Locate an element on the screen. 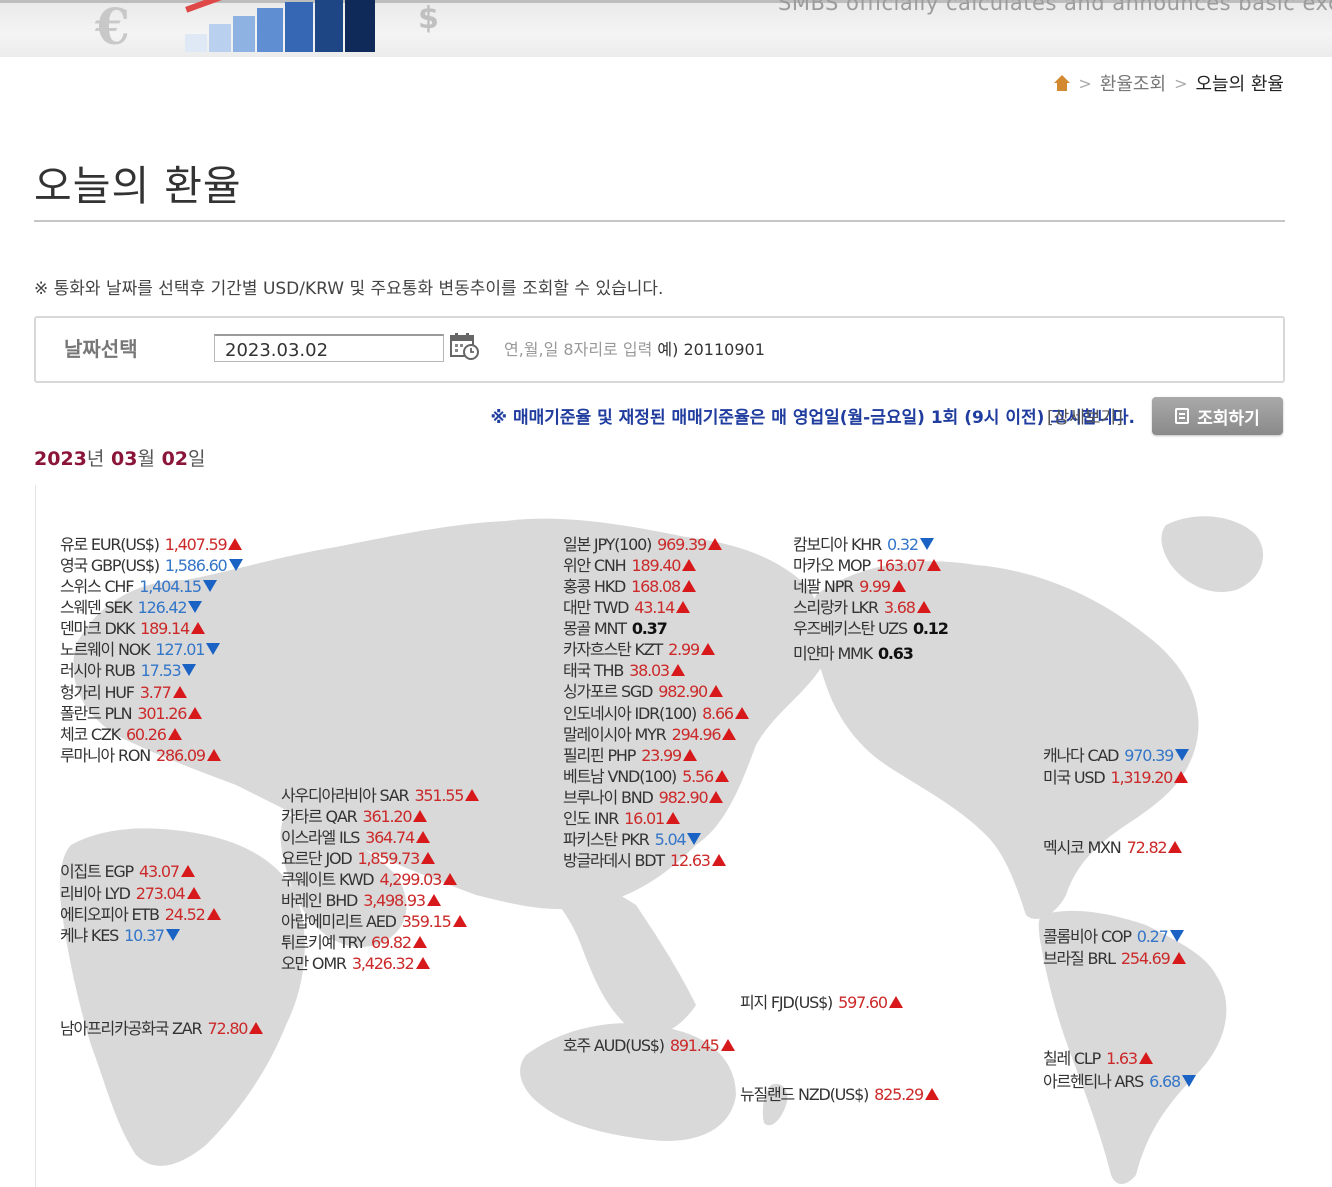 Image resolution: width=1332 pixels, height=1187 pixels. rate-item: 우즈베키스탄 UZS 0.12 is located at coordinates (871, 629).